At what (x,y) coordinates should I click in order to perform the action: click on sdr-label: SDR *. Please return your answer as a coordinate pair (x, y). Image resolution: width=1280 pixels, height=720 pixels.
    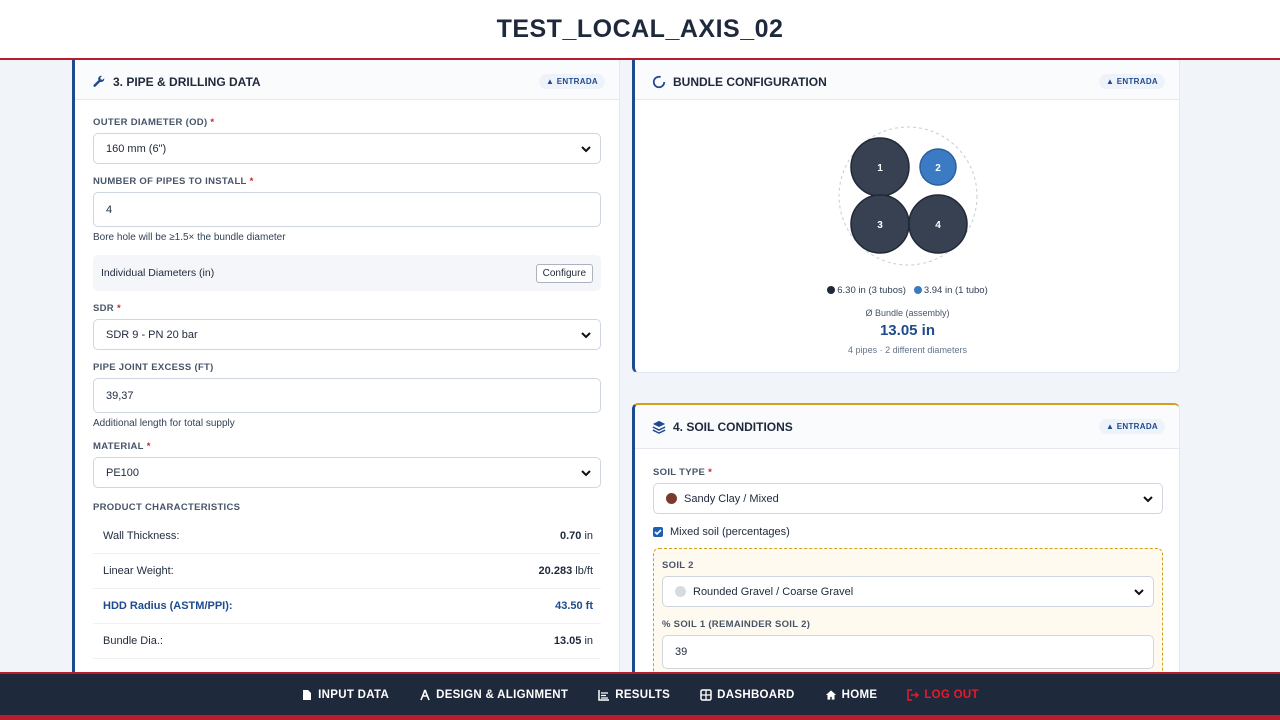
    Looking at the image, I should click on (107, 308).